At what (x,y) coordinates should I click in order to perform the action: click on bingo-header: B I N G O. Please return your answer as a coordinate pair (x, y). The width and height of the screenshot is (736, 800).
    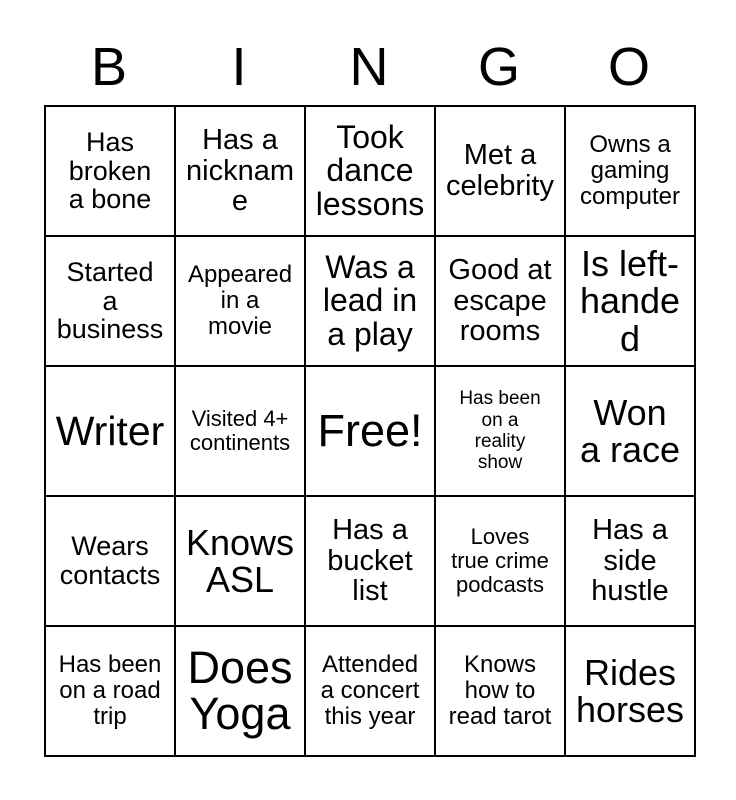
    Looking at the image, I should click on (369, 66).